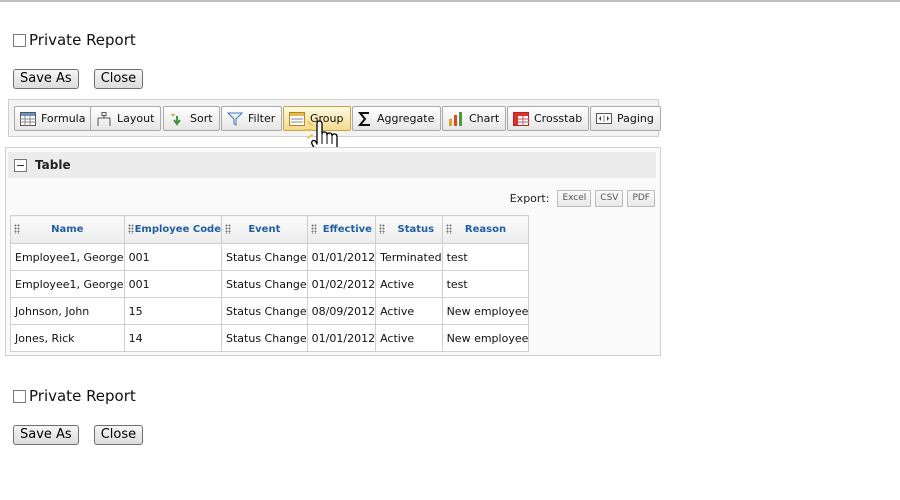 Image resolution: width=900 pixels, height=500 pixels. Describe the element at coordinates (67, 229) in the screenshot. I see `column-header-name: Name` at that location.